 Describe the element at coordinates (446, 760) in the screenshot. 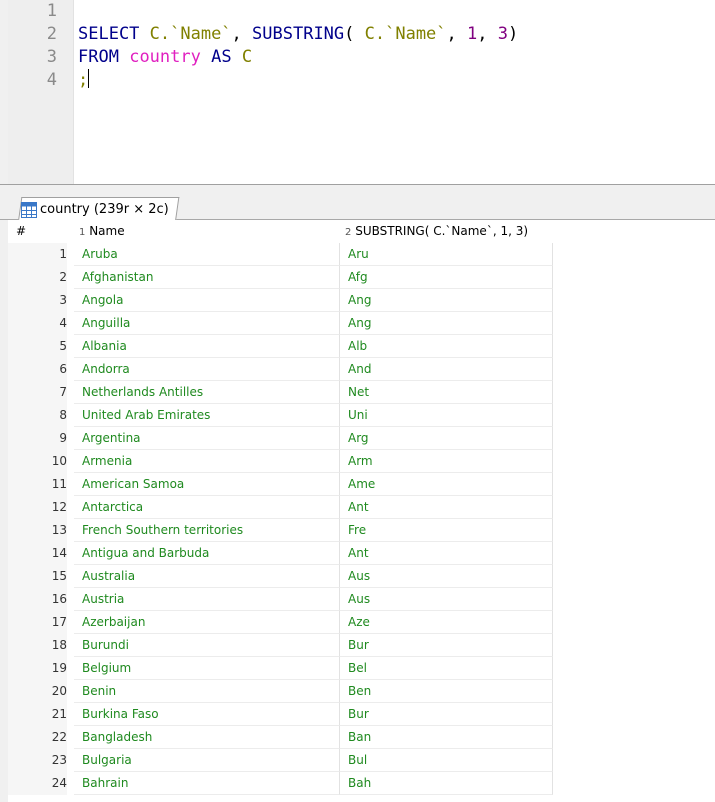

I see `cell-substring: Bul` at that location.